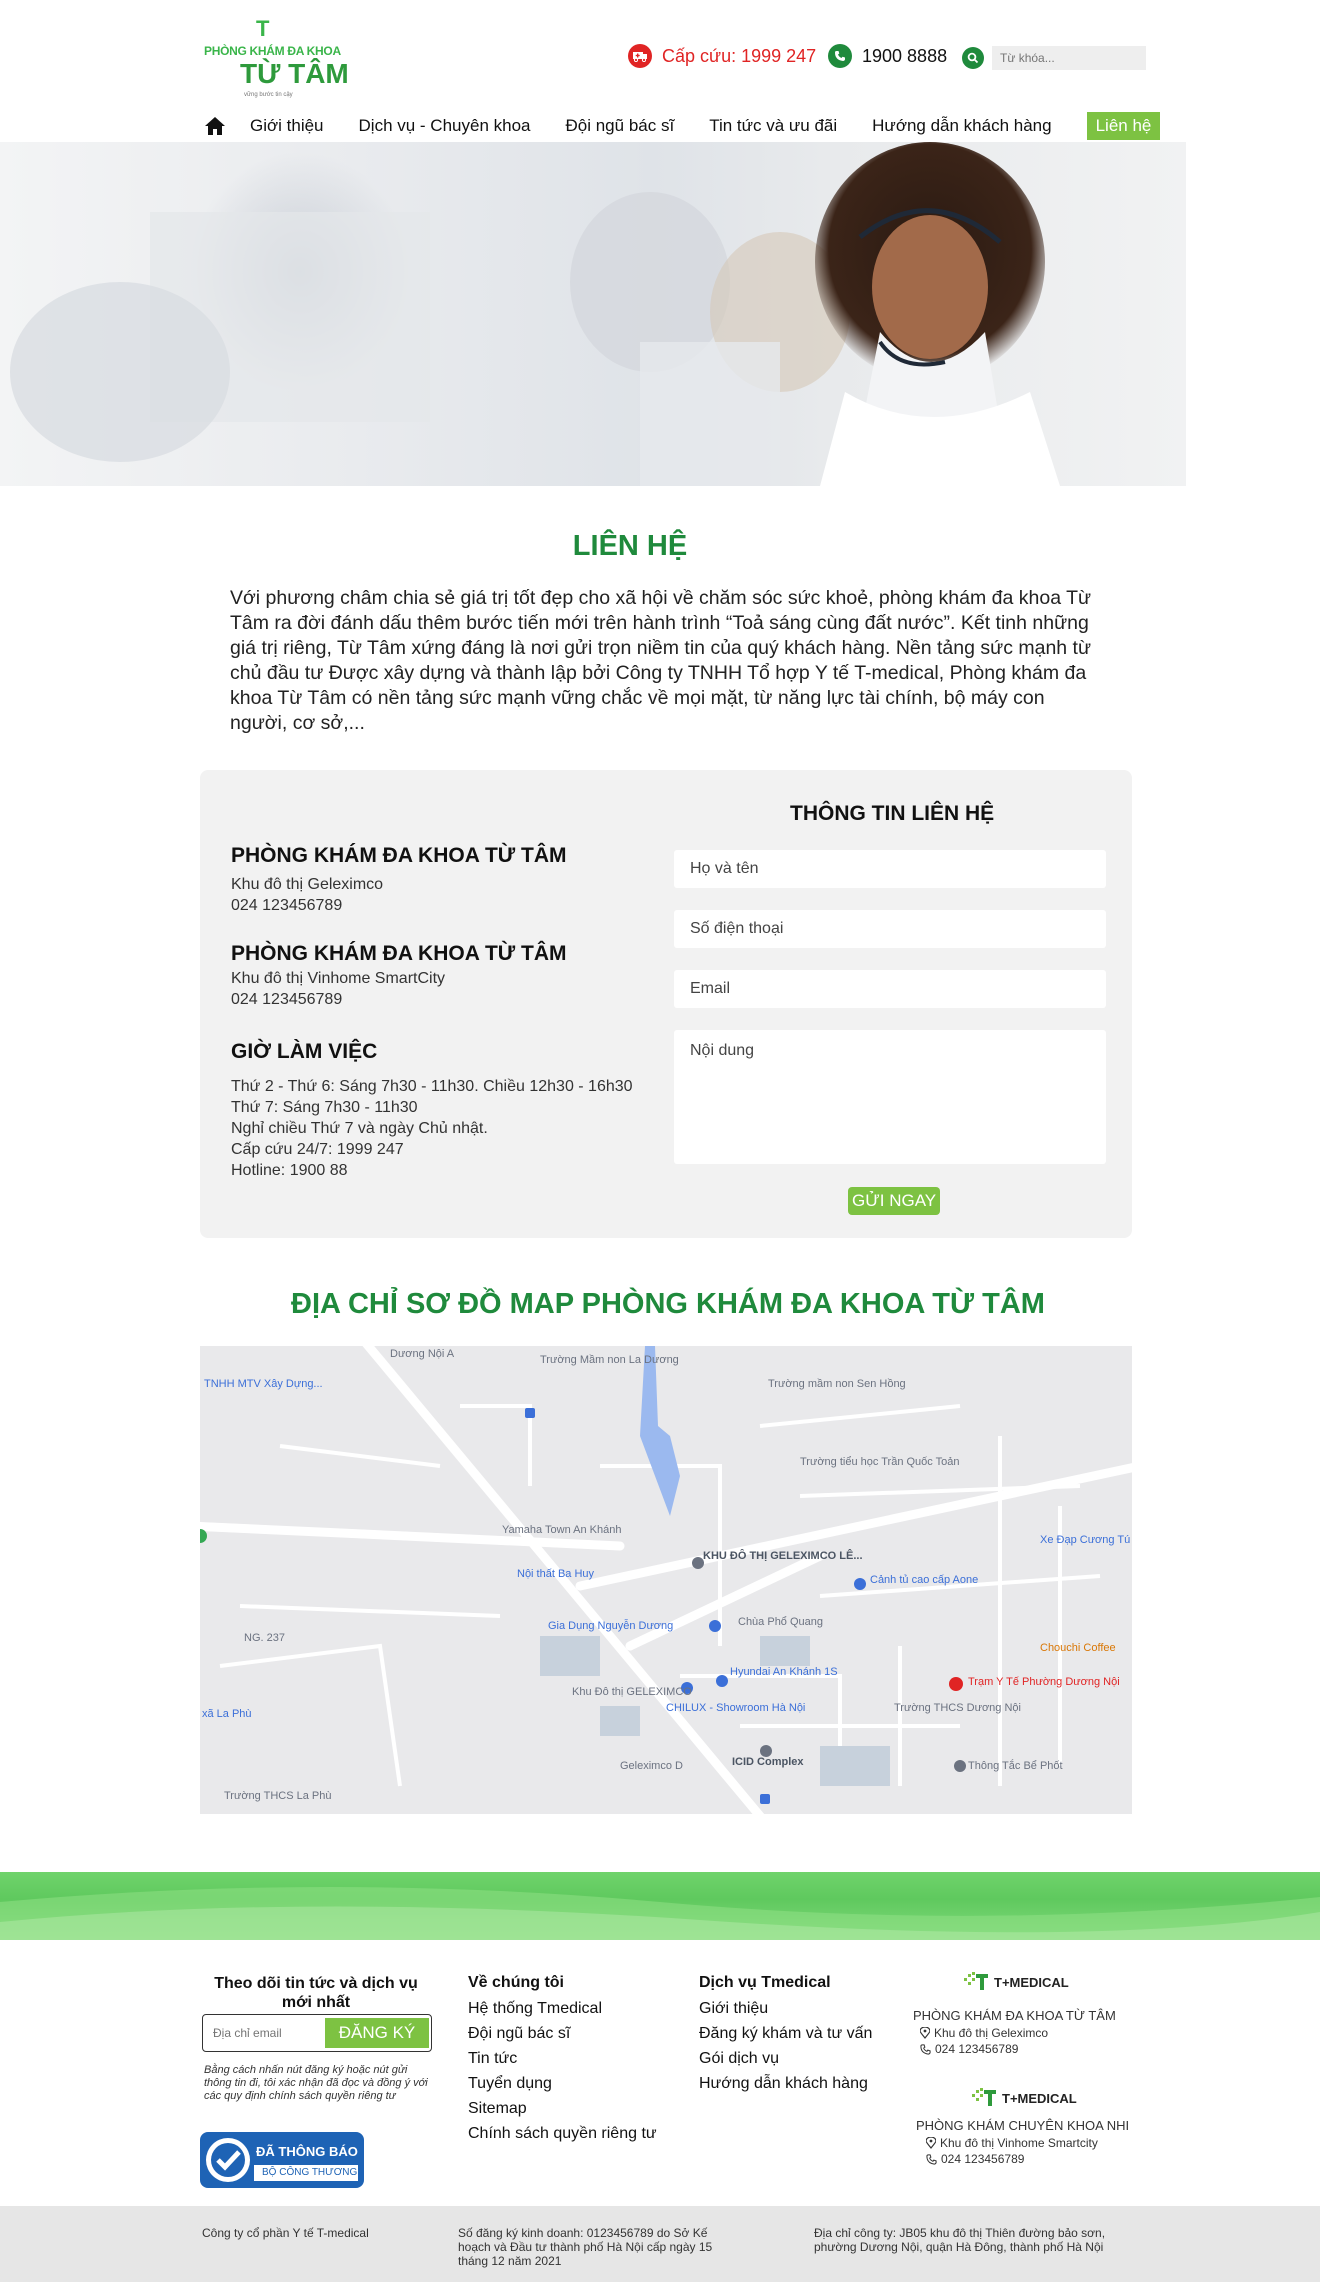 This screenshot has width=1320, height=2282. Describe the element at coordinates (840, 56) in the screenshot. I see `phone-icon` at that location.